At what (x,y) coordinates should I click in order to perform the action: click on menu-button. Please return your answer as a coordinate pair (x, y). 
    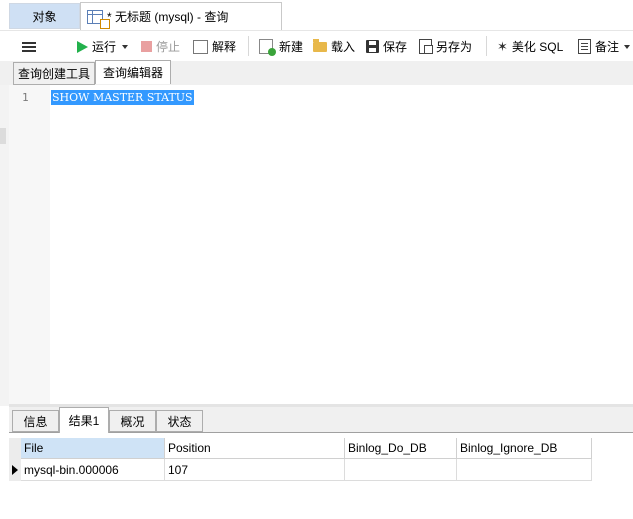
    Looking at the image, I should click on (31, 46).